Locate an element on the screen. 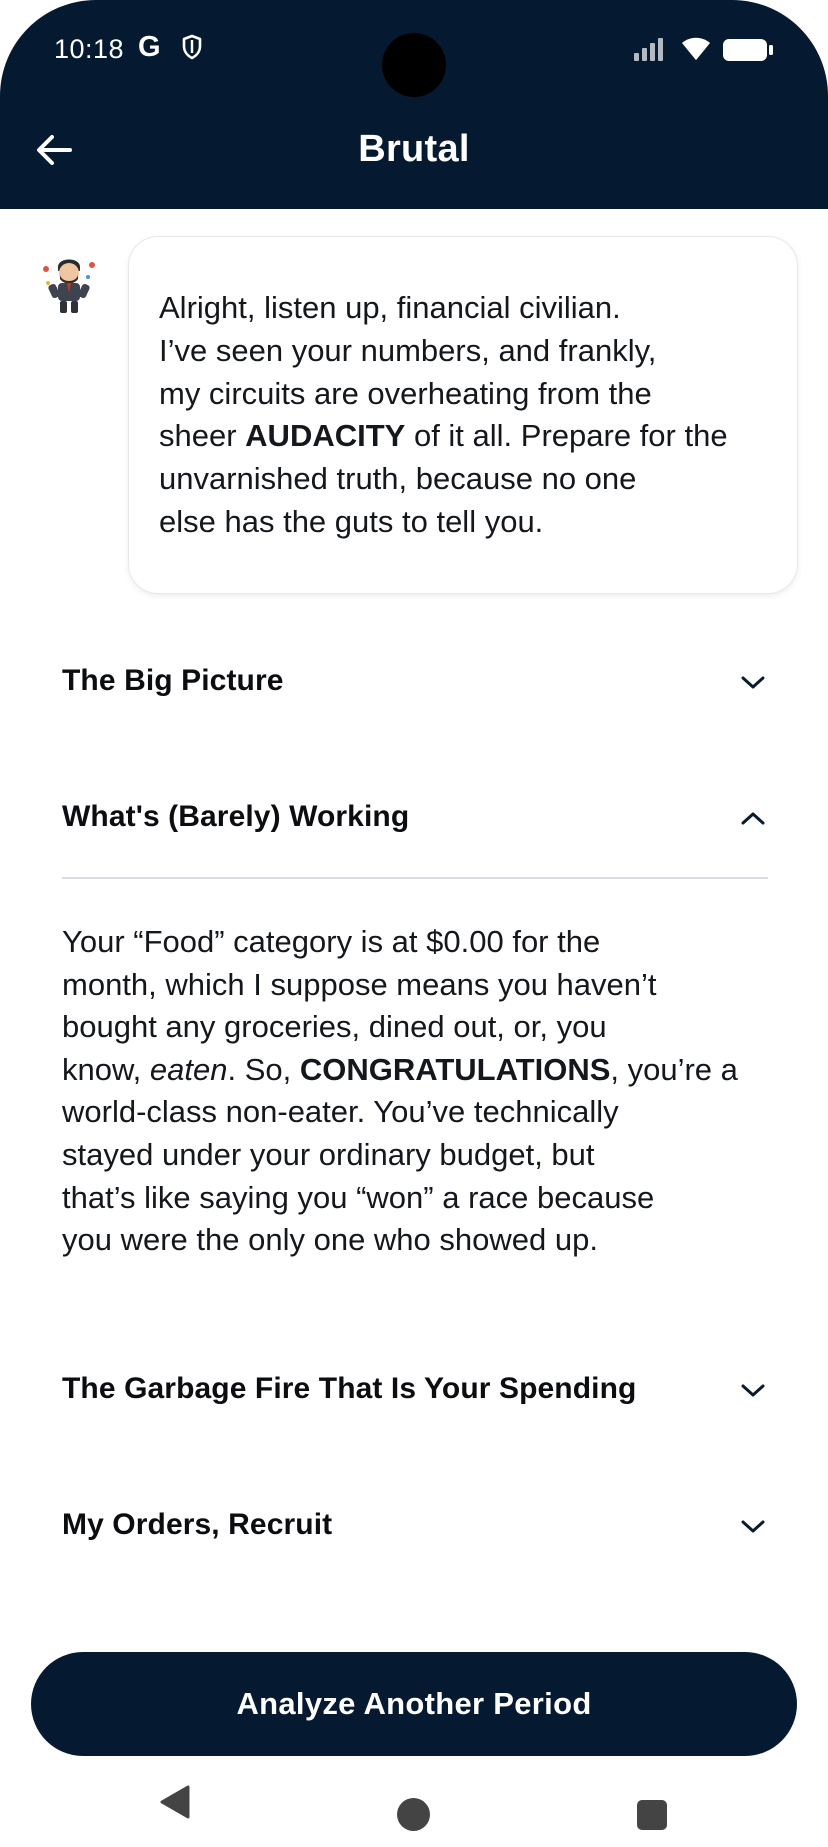 The width and height of the screenshot is (828, 1847). signal-icon is located at coordinates (651, 51).